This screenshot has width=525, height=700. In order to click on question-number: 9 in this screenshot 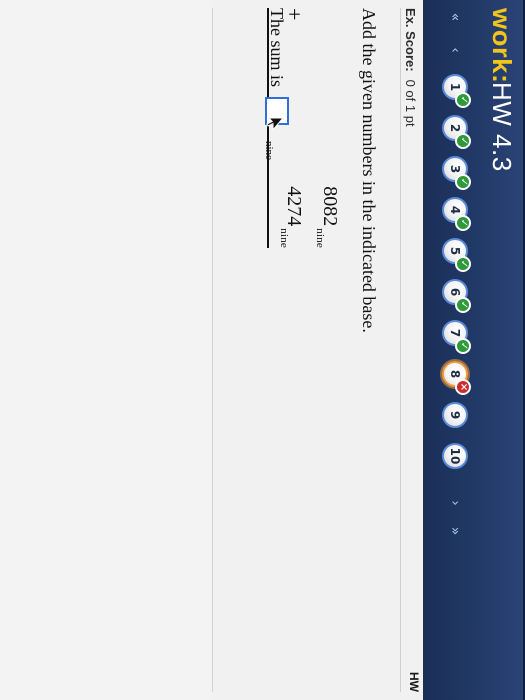, I will do `click(455, 415)`.